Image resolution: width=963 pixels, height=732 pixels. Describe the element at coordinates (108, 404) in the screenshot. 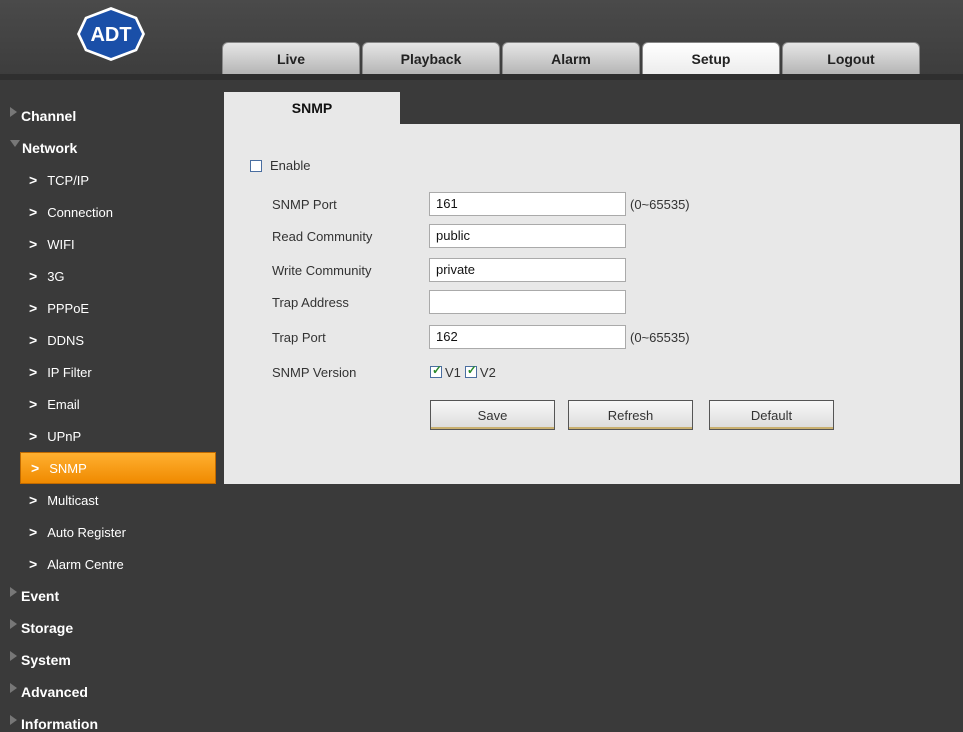

I see `sidebar-item-email: > Email` at that location.